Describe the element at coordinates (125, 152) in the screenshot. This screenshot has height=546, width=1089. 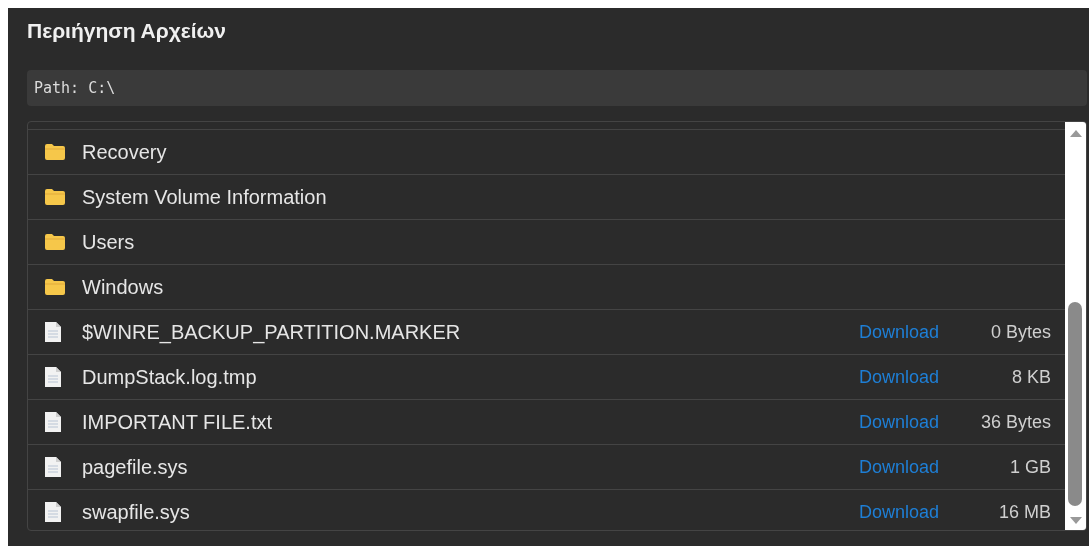
I see `file-name: Recovery` at that location.